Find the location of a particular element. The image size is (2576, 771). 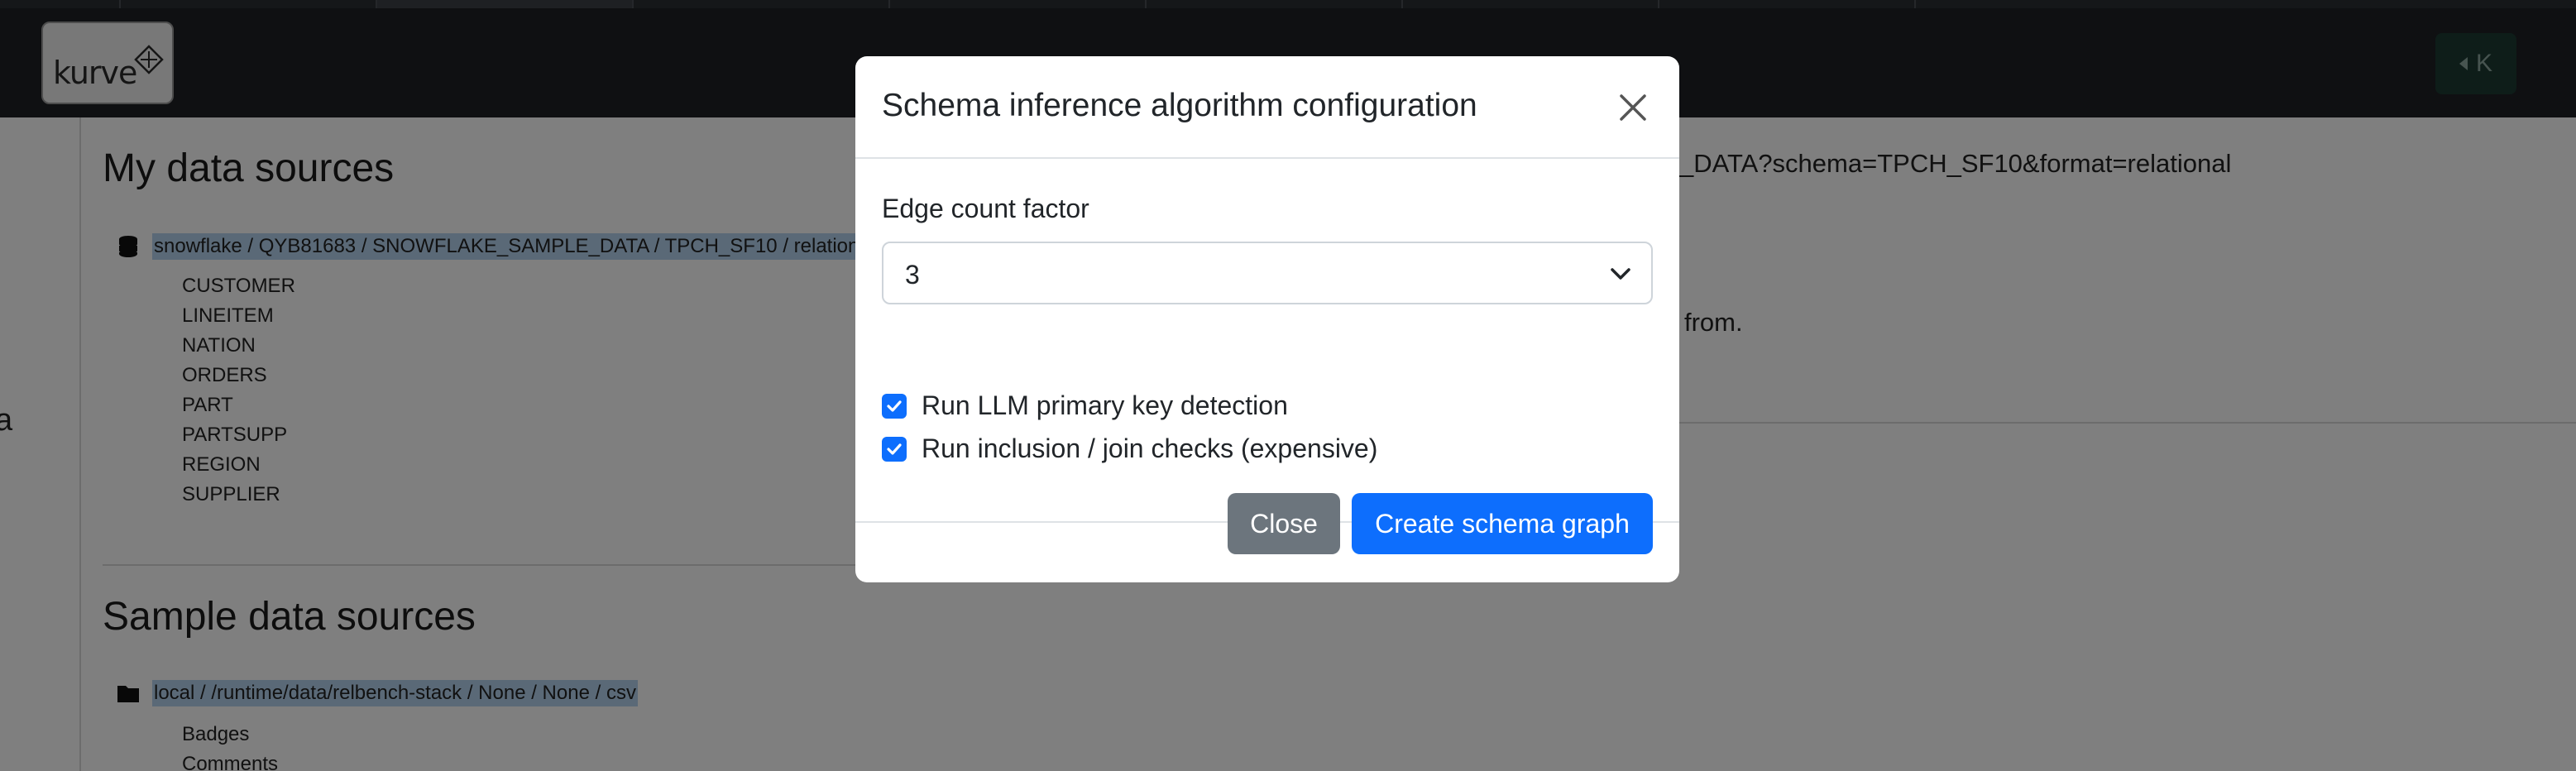

llm-pk-detection-option: Run LLM primary key detection is located at coordinates (1085, 405).